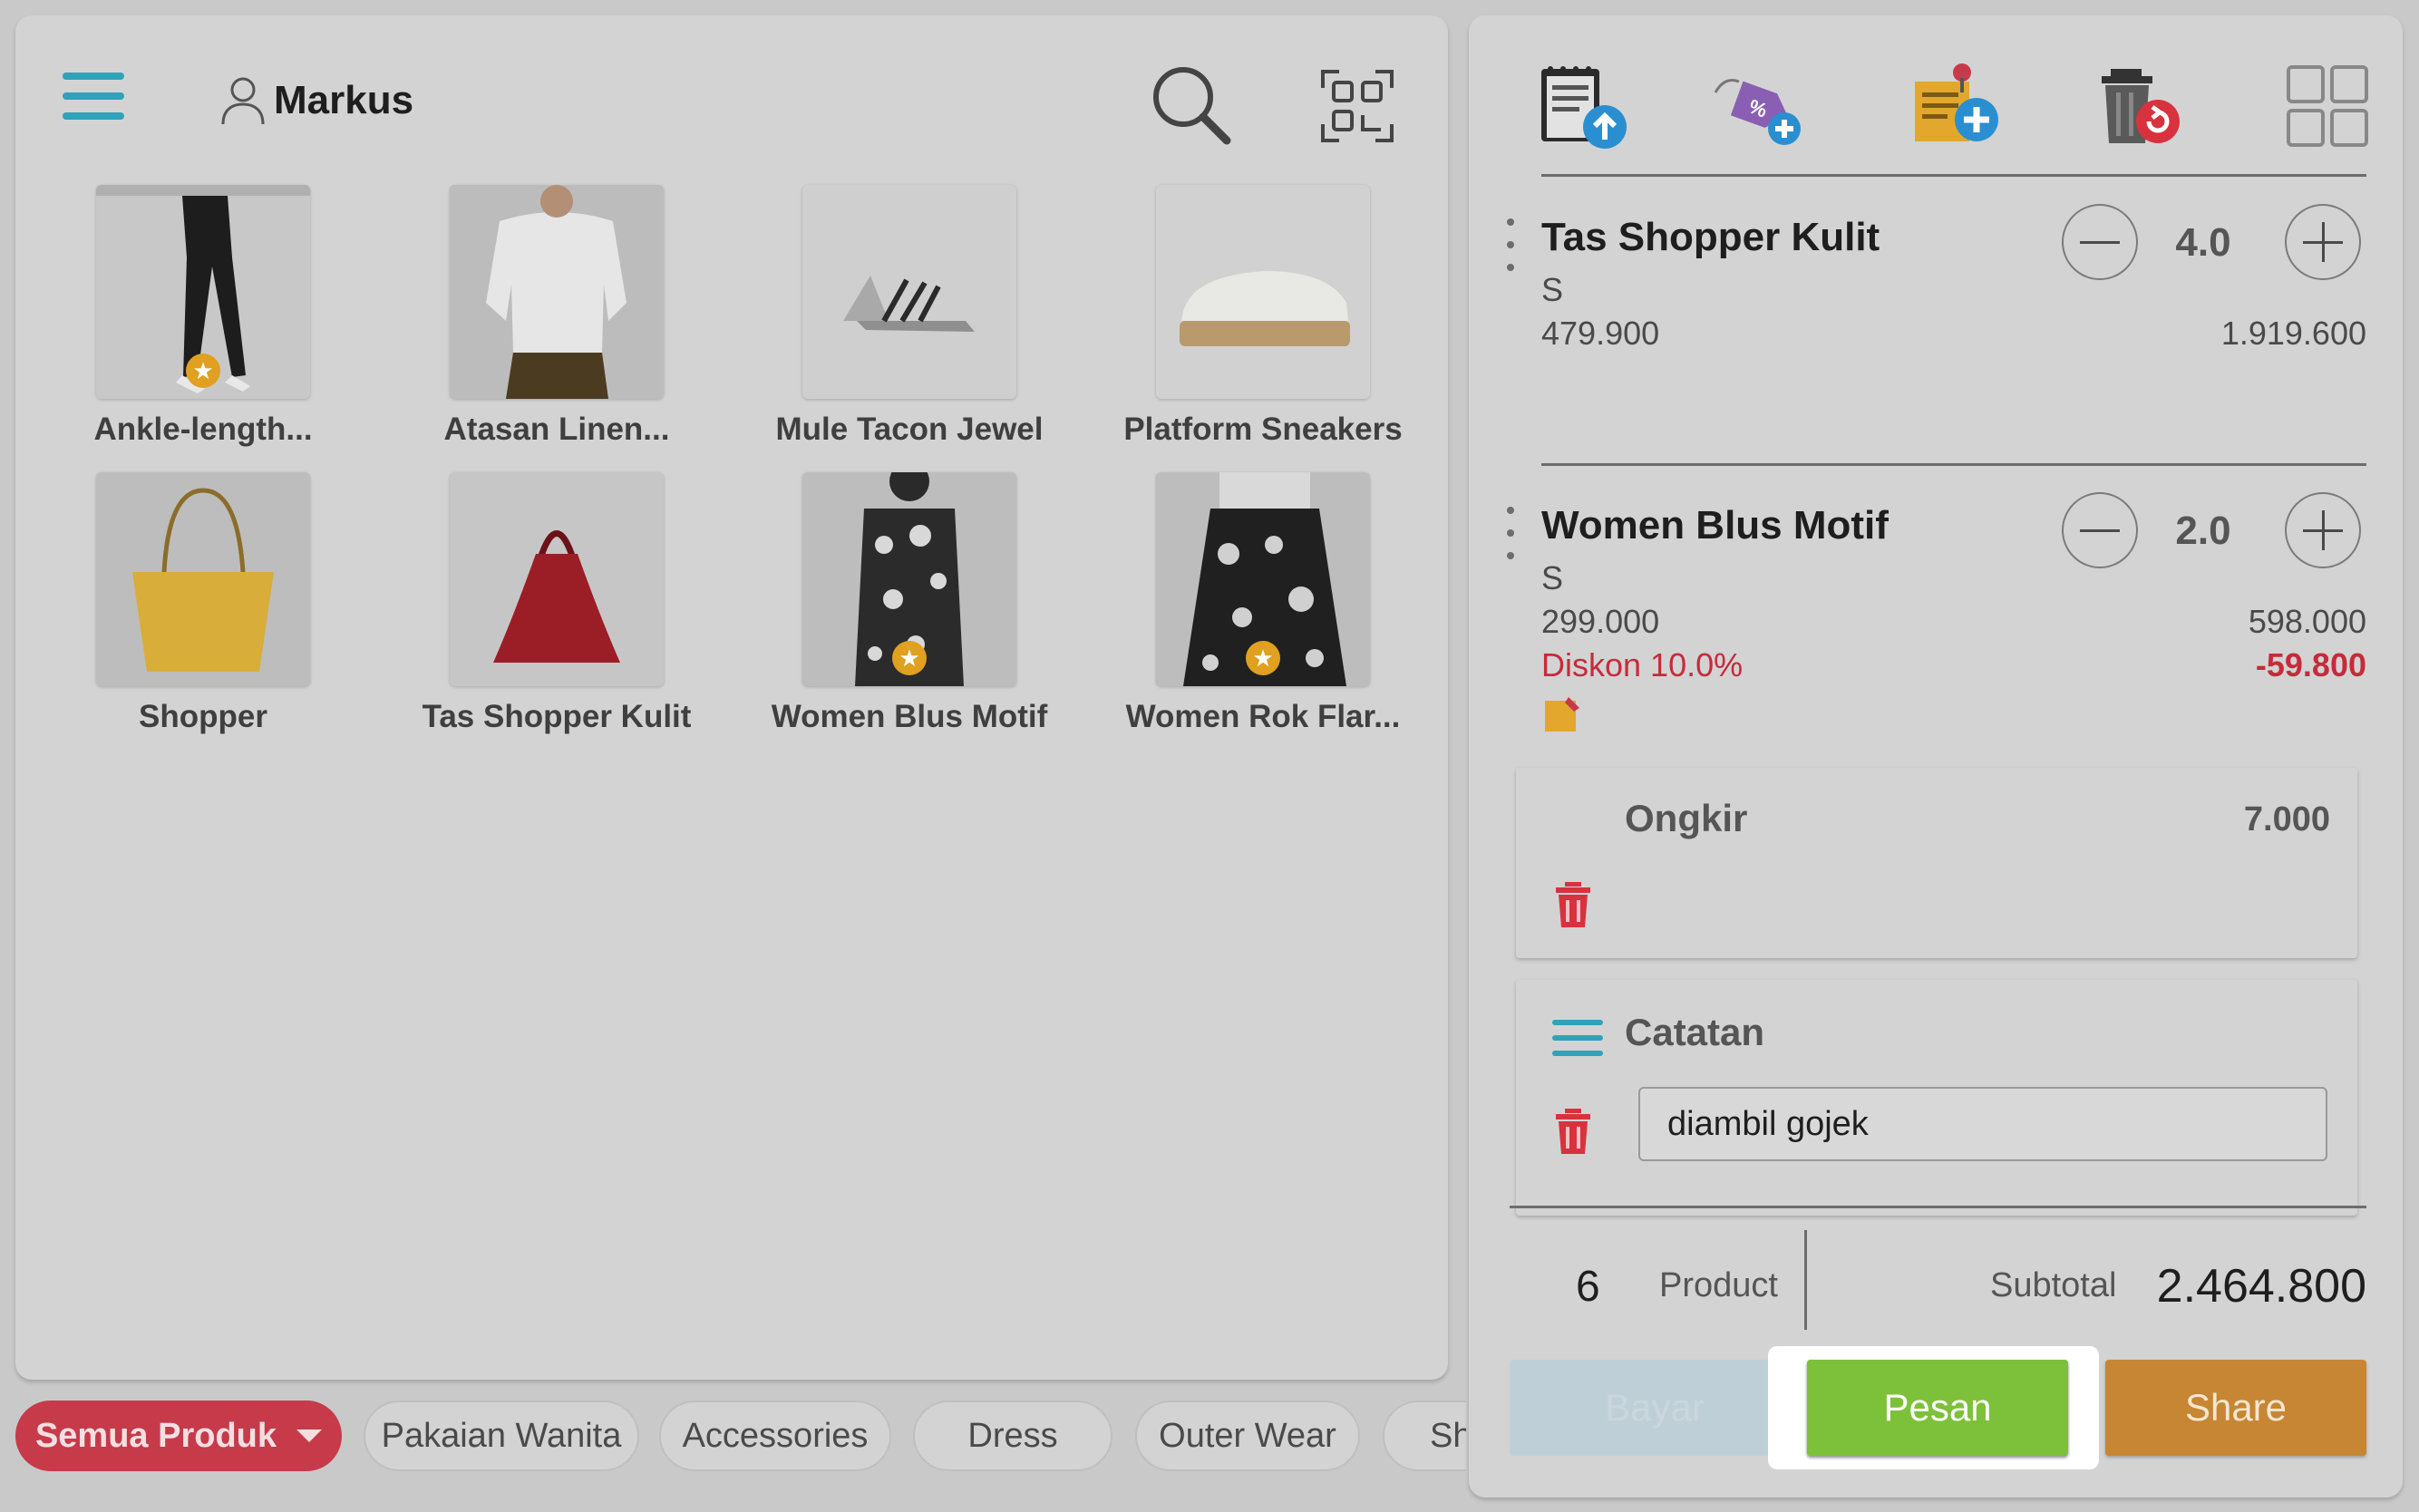 The image size is (2419, 1512). Describe the element at coordinates (909, 430) in the screenshot. I see `product-name: Mule Tacon Jewel` at that location.